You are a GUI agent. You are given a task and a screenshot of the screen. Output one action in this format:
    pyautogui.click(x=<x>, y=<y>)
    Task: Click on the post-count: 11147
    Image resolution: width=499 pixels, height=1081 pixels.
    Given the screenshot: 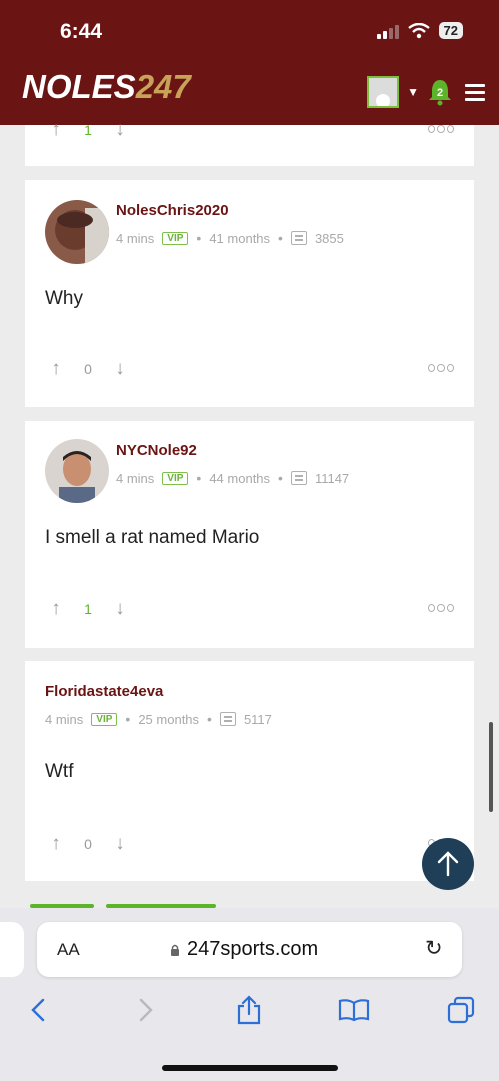 What is the action you would take?
    pyautogui.click(x=332, y=478)
    